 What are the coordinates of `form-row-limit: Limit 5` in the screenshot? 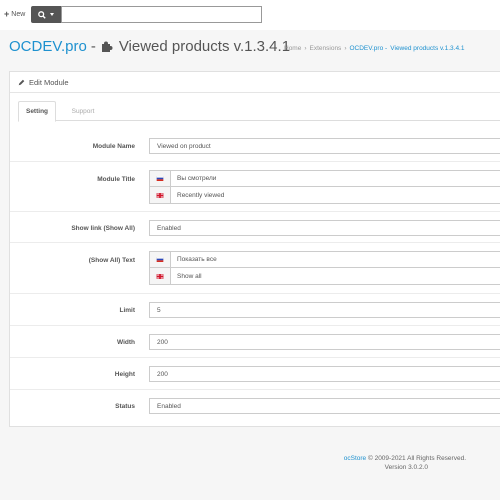 It's located at (255, 310).